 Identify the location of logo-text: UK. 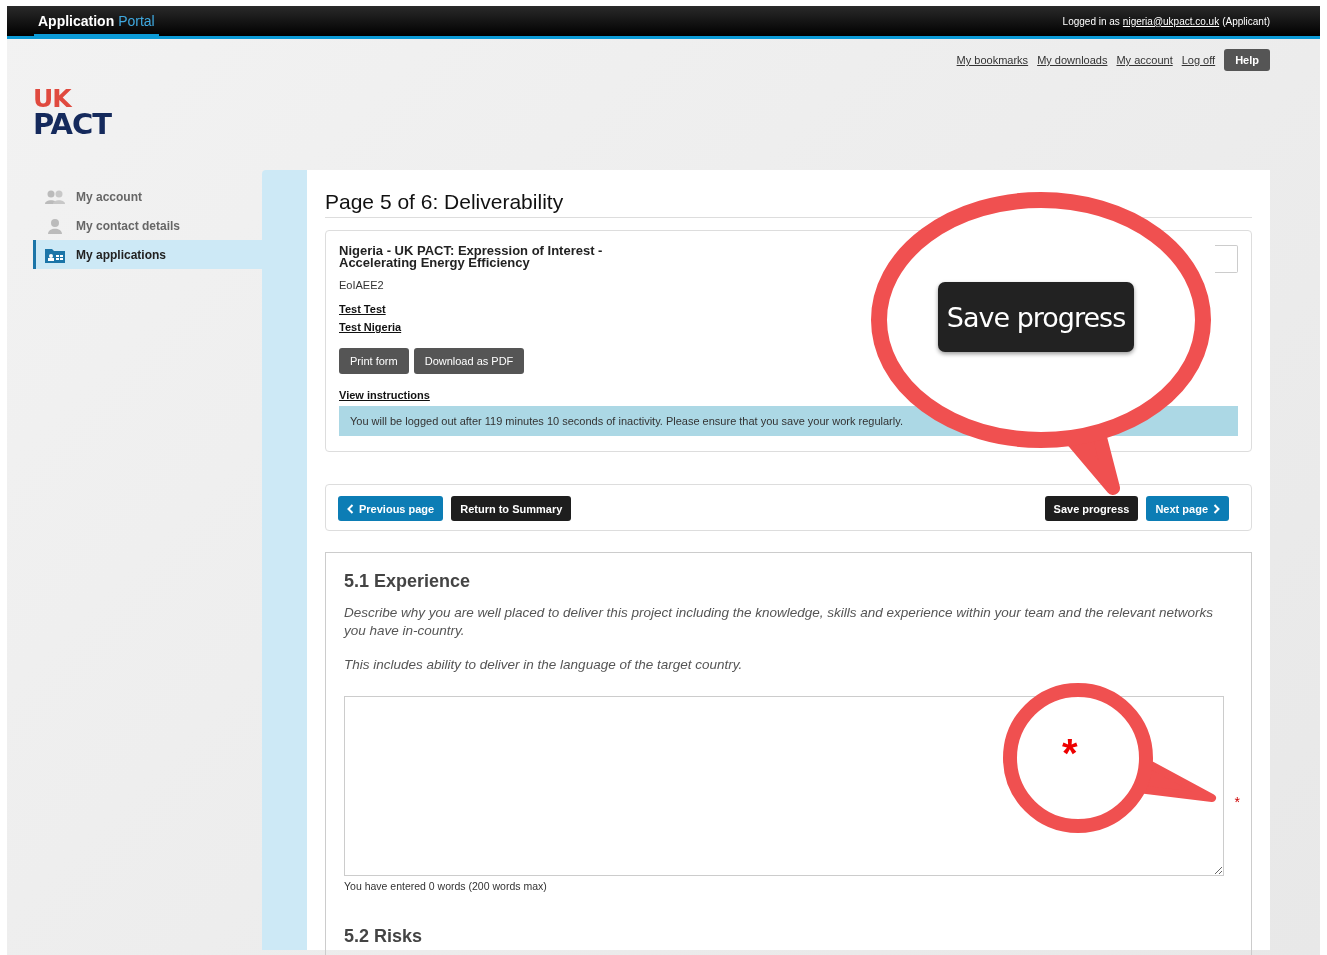
(53, 99).